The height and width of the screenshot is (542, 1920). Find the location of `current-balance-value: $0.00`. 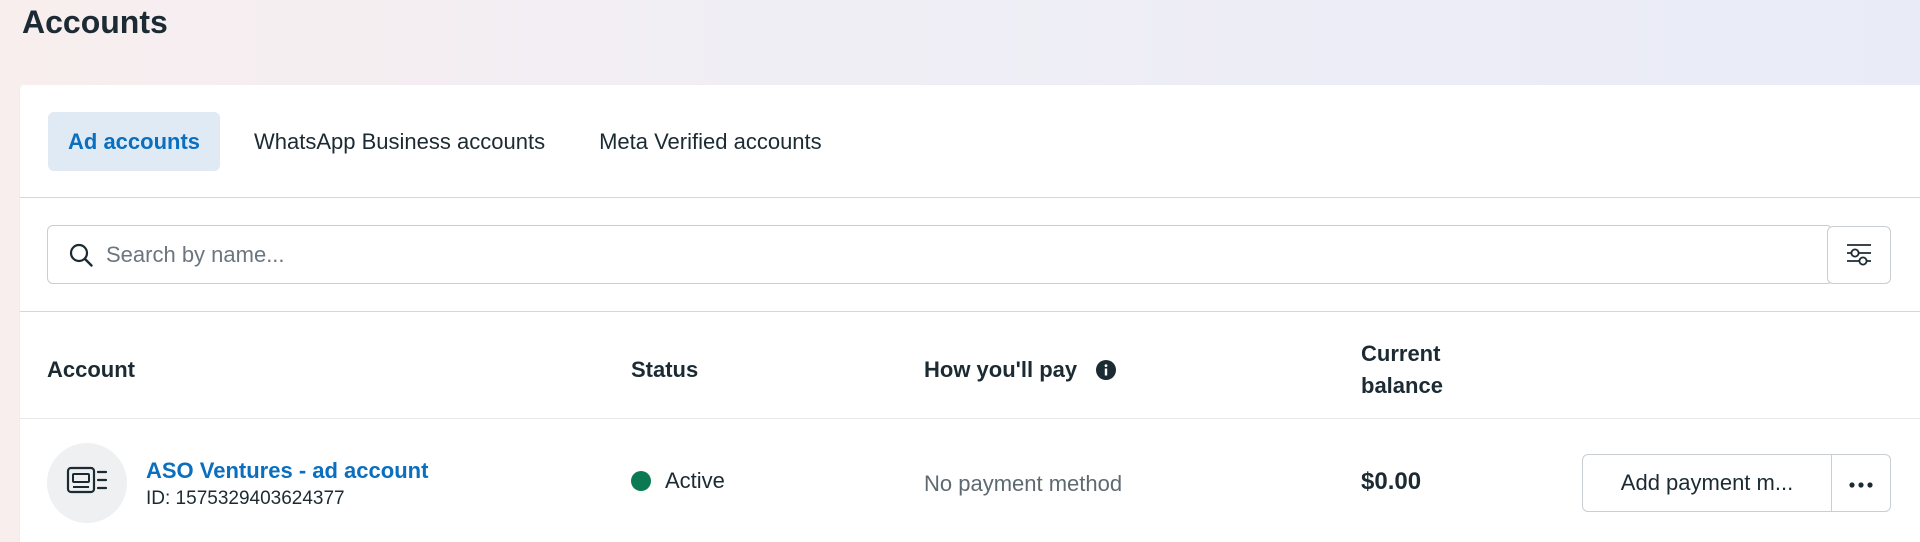

current-balance-value: $0.00 is located at coordinates (1391, 481).